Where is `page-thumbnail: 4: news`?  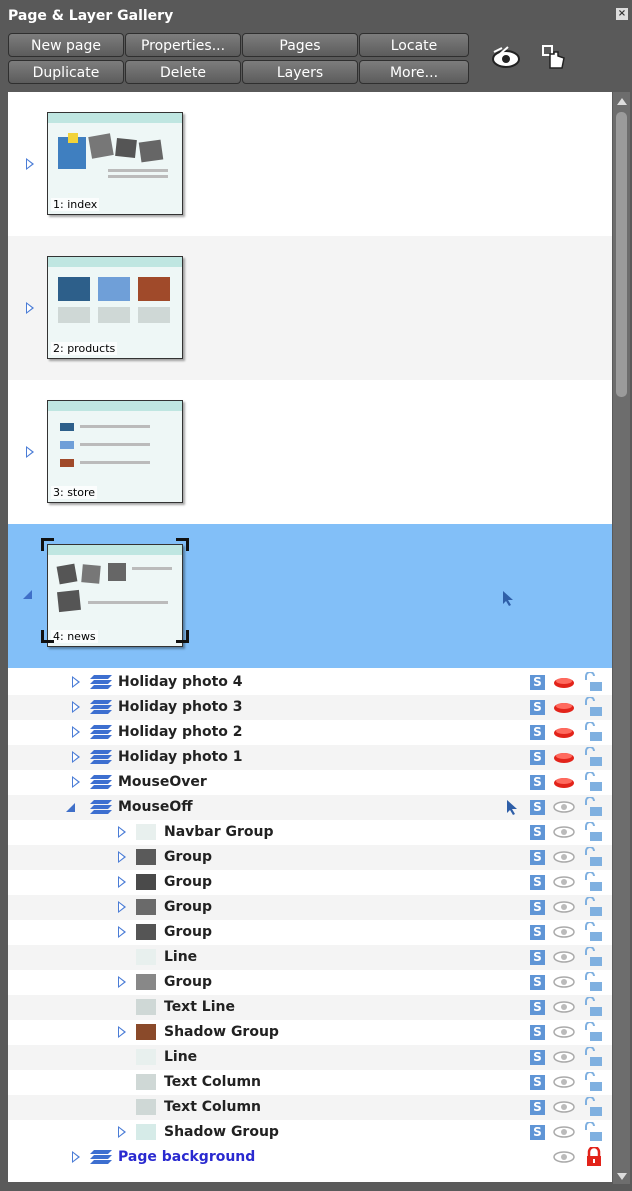 page-thumbnail: 4: news is located at coordinates (115, 595).